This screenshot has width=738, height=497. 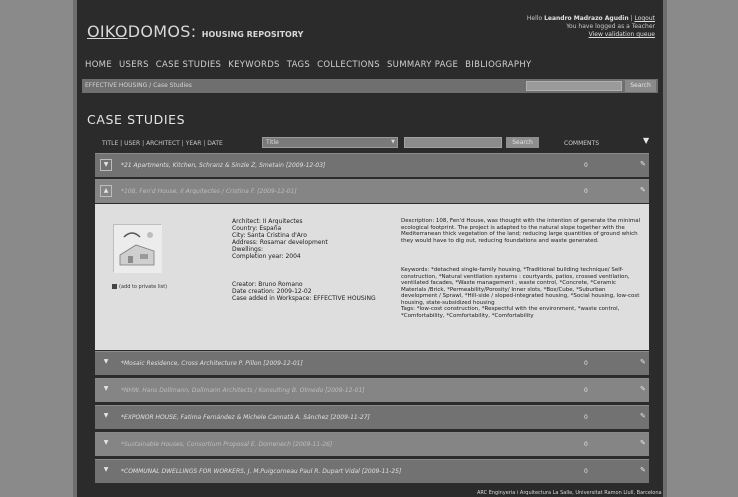 I want to click on city: City: Santa Cristina d'Aro, so click(x=269, y=235).